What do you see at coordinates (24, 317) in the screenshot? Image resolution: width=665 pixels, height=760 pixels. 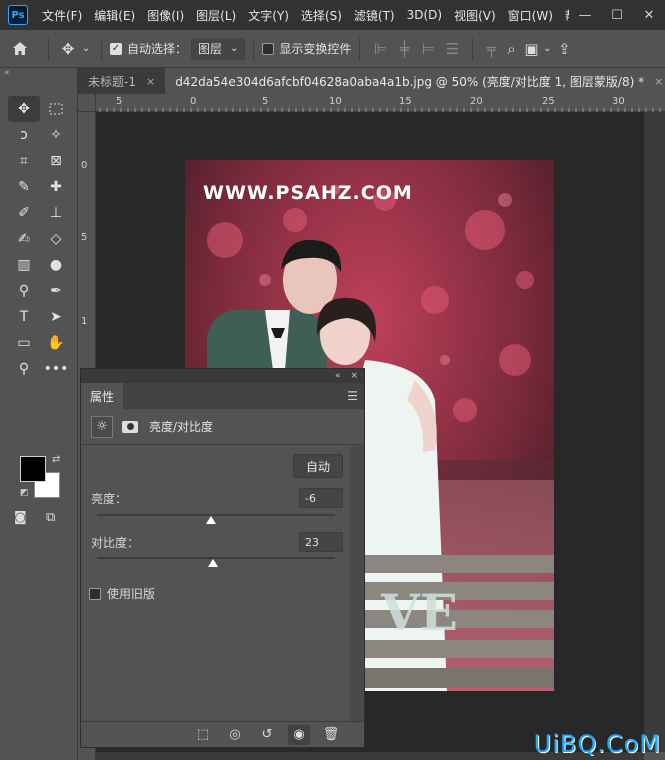 I see `type-tool-icon: T` at bounding box center [24, 317].